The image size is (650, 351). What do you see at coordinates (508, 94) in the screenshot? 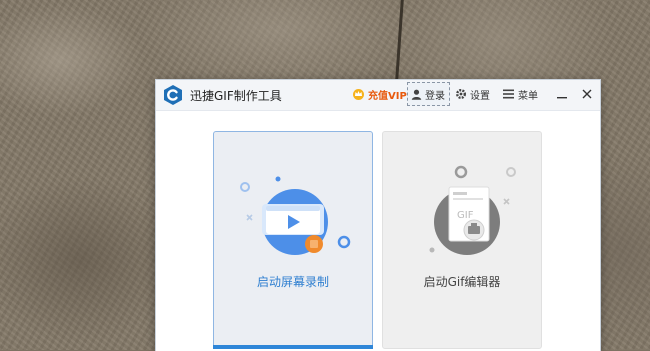
I see `hamburger-icon` at bounding box center [508, 94].